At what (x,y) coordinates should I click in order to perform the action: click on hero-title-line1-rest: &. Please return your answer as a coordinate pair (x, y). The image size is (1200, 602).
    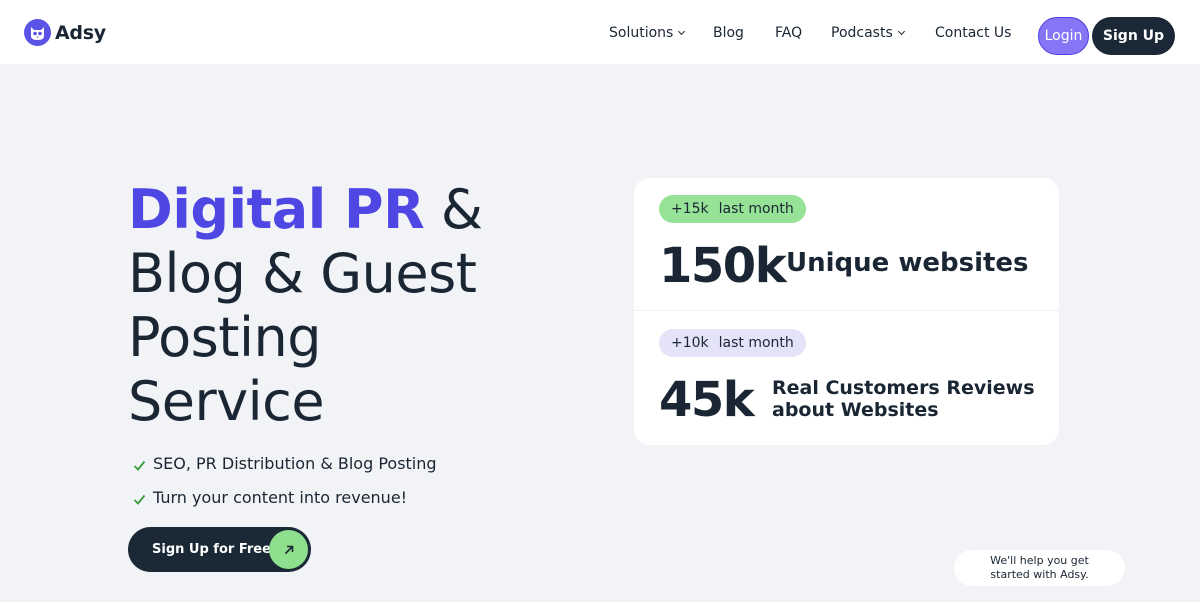
    Looking at the image, I should click on (453, 209).